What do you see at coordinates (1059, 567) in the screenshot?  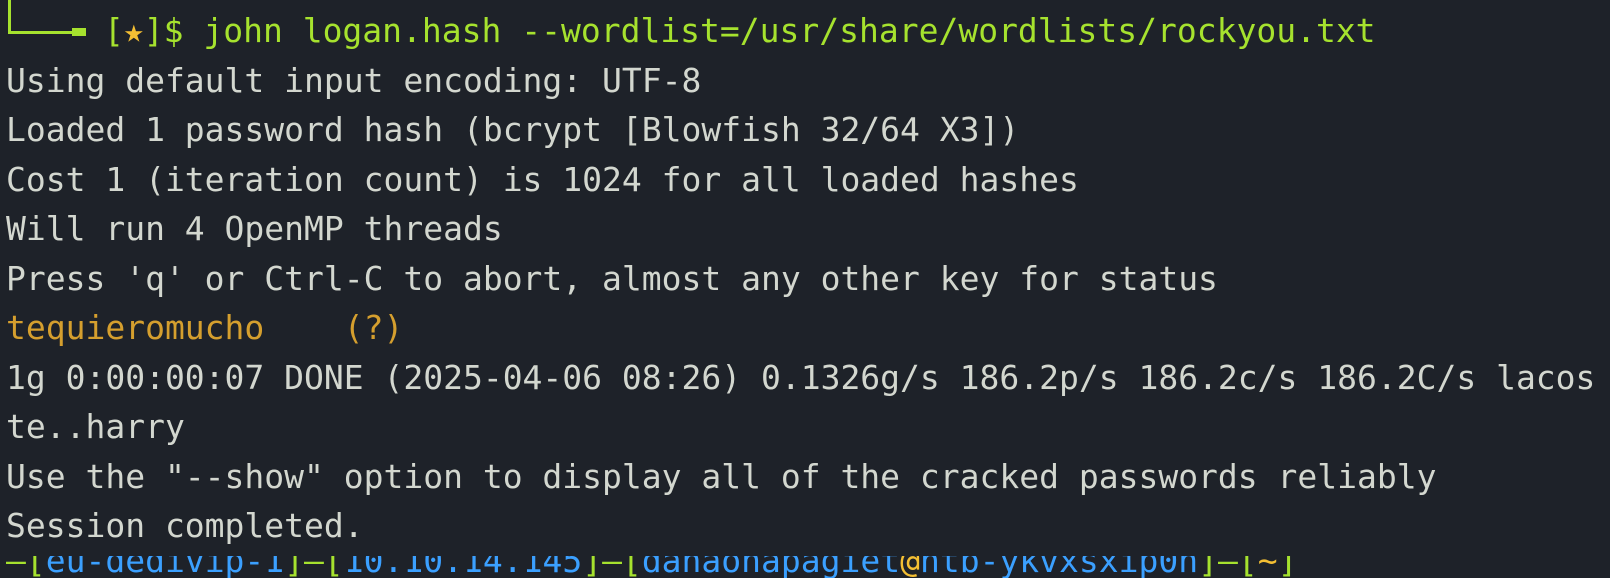 I see `next-prompt-host: htb-ykvxsxip0h` at bounding box center [1059, 567].